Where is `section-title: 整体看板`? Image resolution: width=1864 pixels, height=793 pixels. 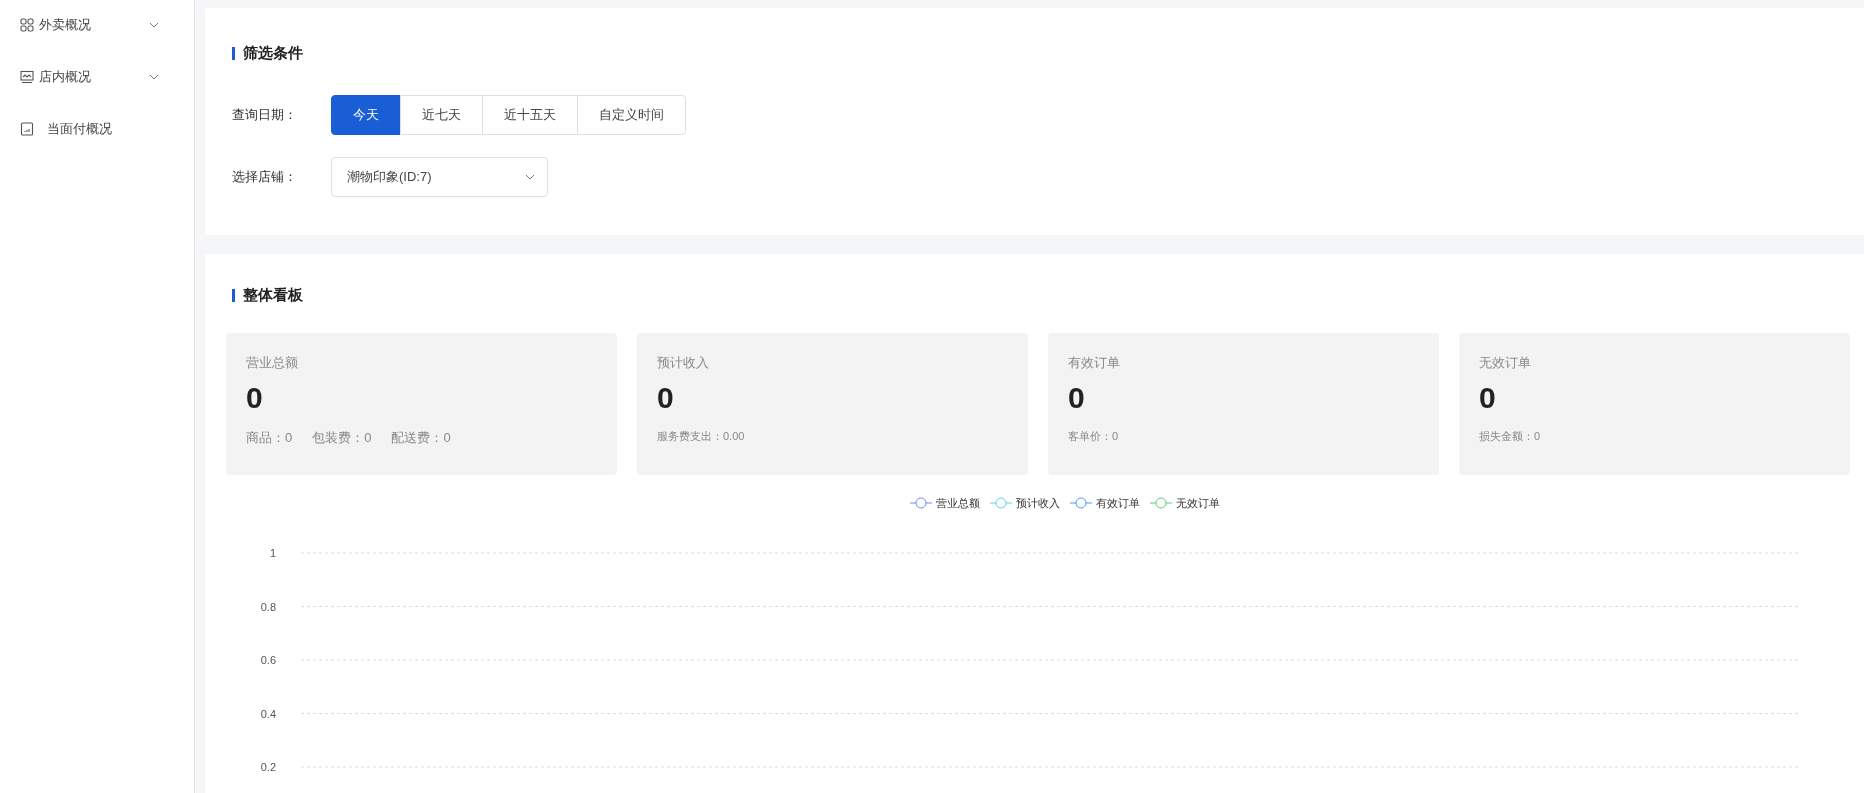 section-title: 整体看板 is located at coordinates (273, 295).